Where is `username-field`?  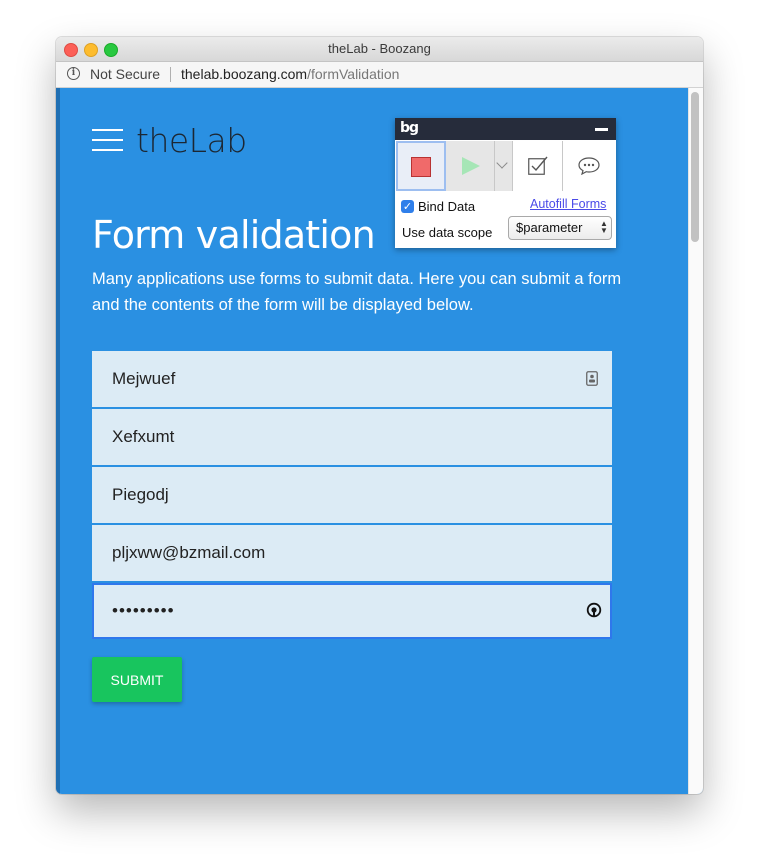 username-field is located at coordinates (352, 495).